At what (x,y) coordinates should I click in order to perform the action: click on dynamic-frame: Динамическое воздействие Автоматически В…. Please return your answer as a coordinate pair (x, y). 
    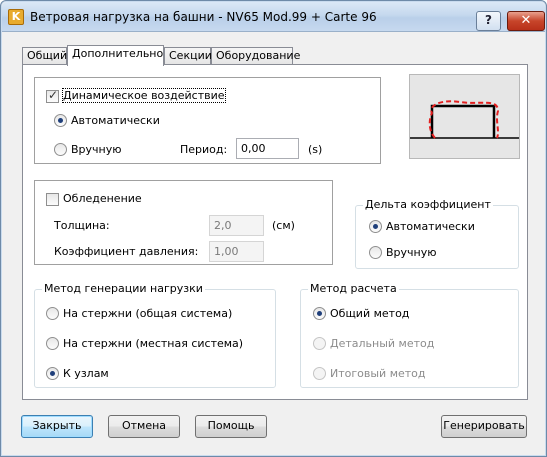
    Looking at the image, I should click on (207, 120).